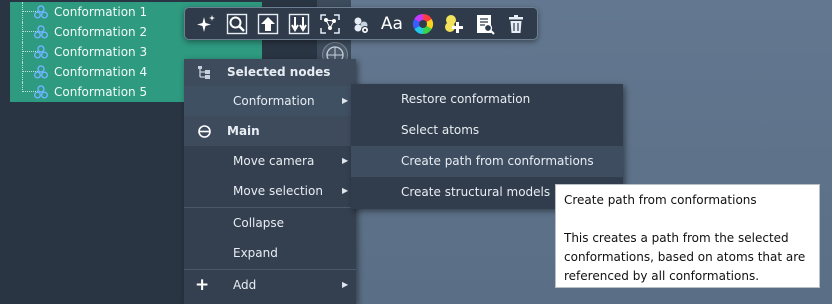 This screenshot has height=304, width=832. I want to click on menu-item-label: Collapse, so click(258, 223).